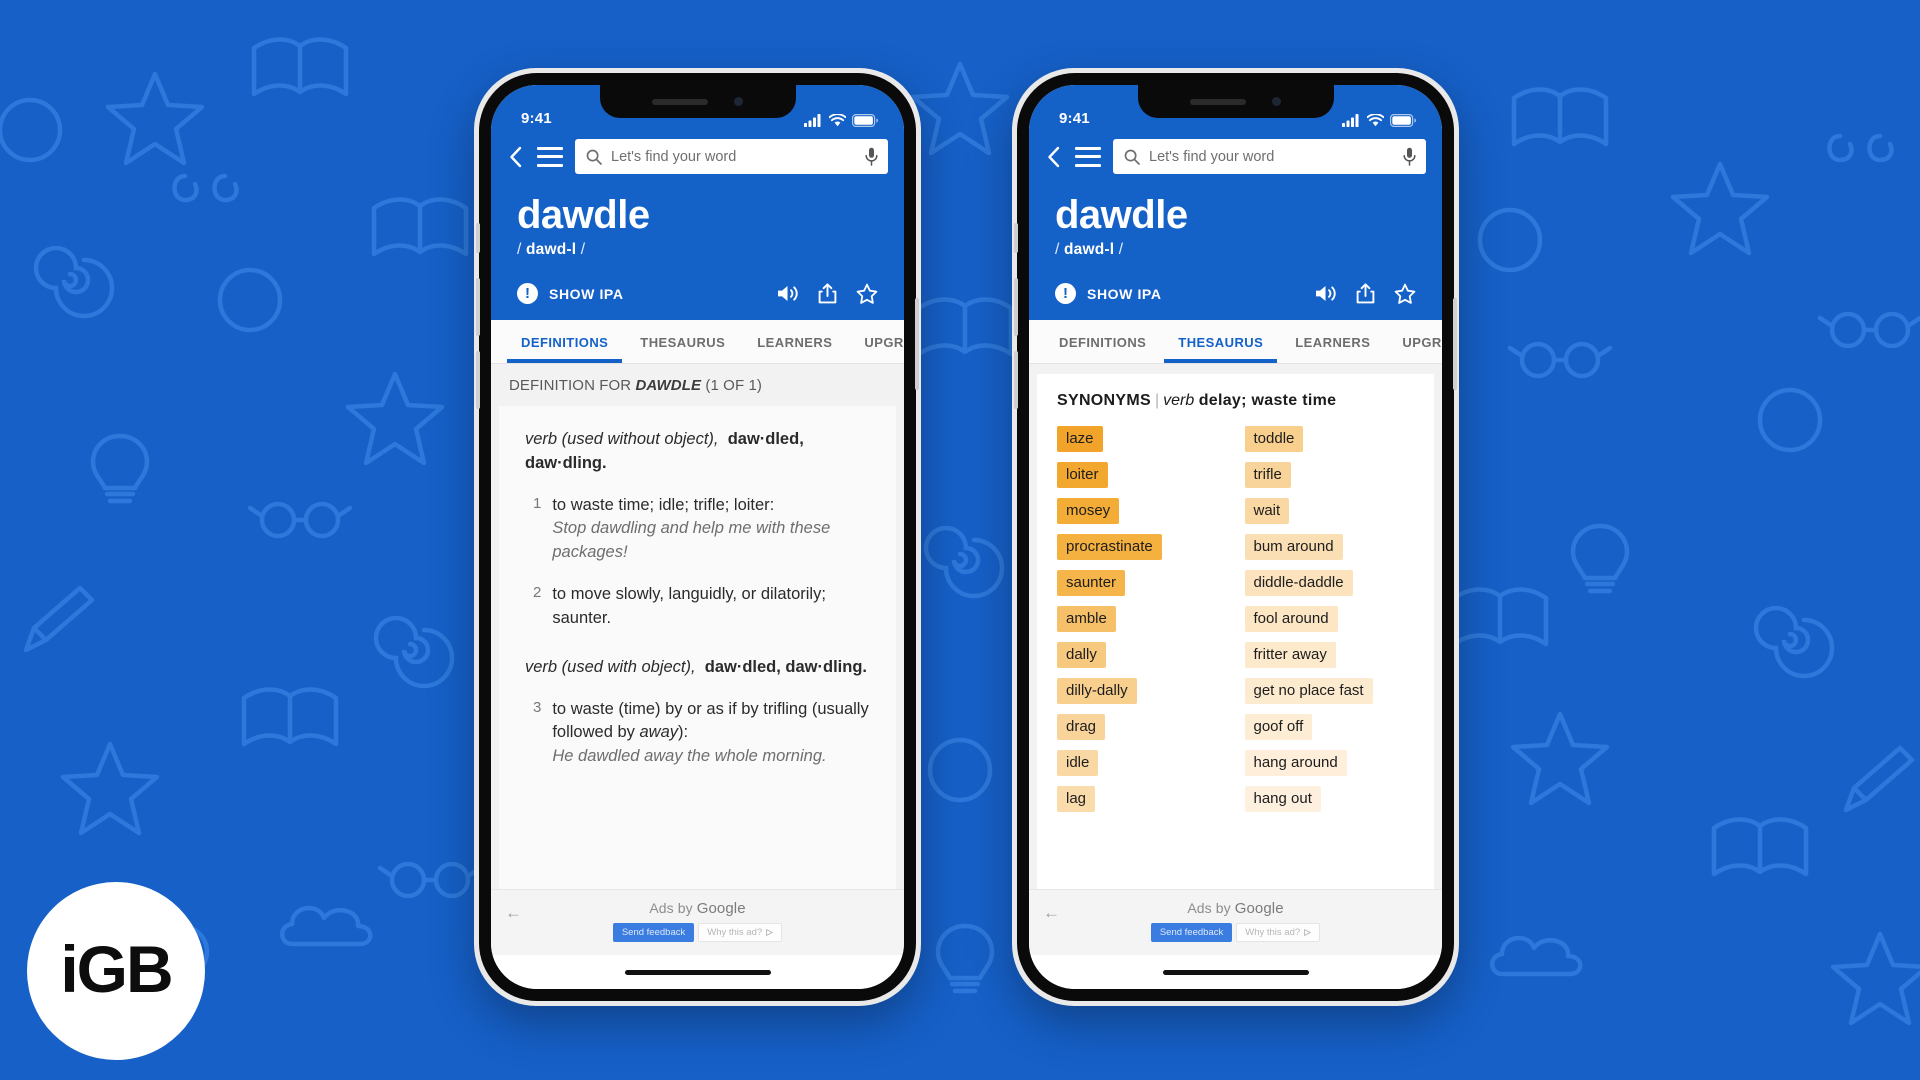 The height and width of the screenshot is (1080, 1920). What do you see at coordinates (1308, 691) in the screenshot?
I see `synonym-chip: get no place fast` at bounding box center [1308, 691].